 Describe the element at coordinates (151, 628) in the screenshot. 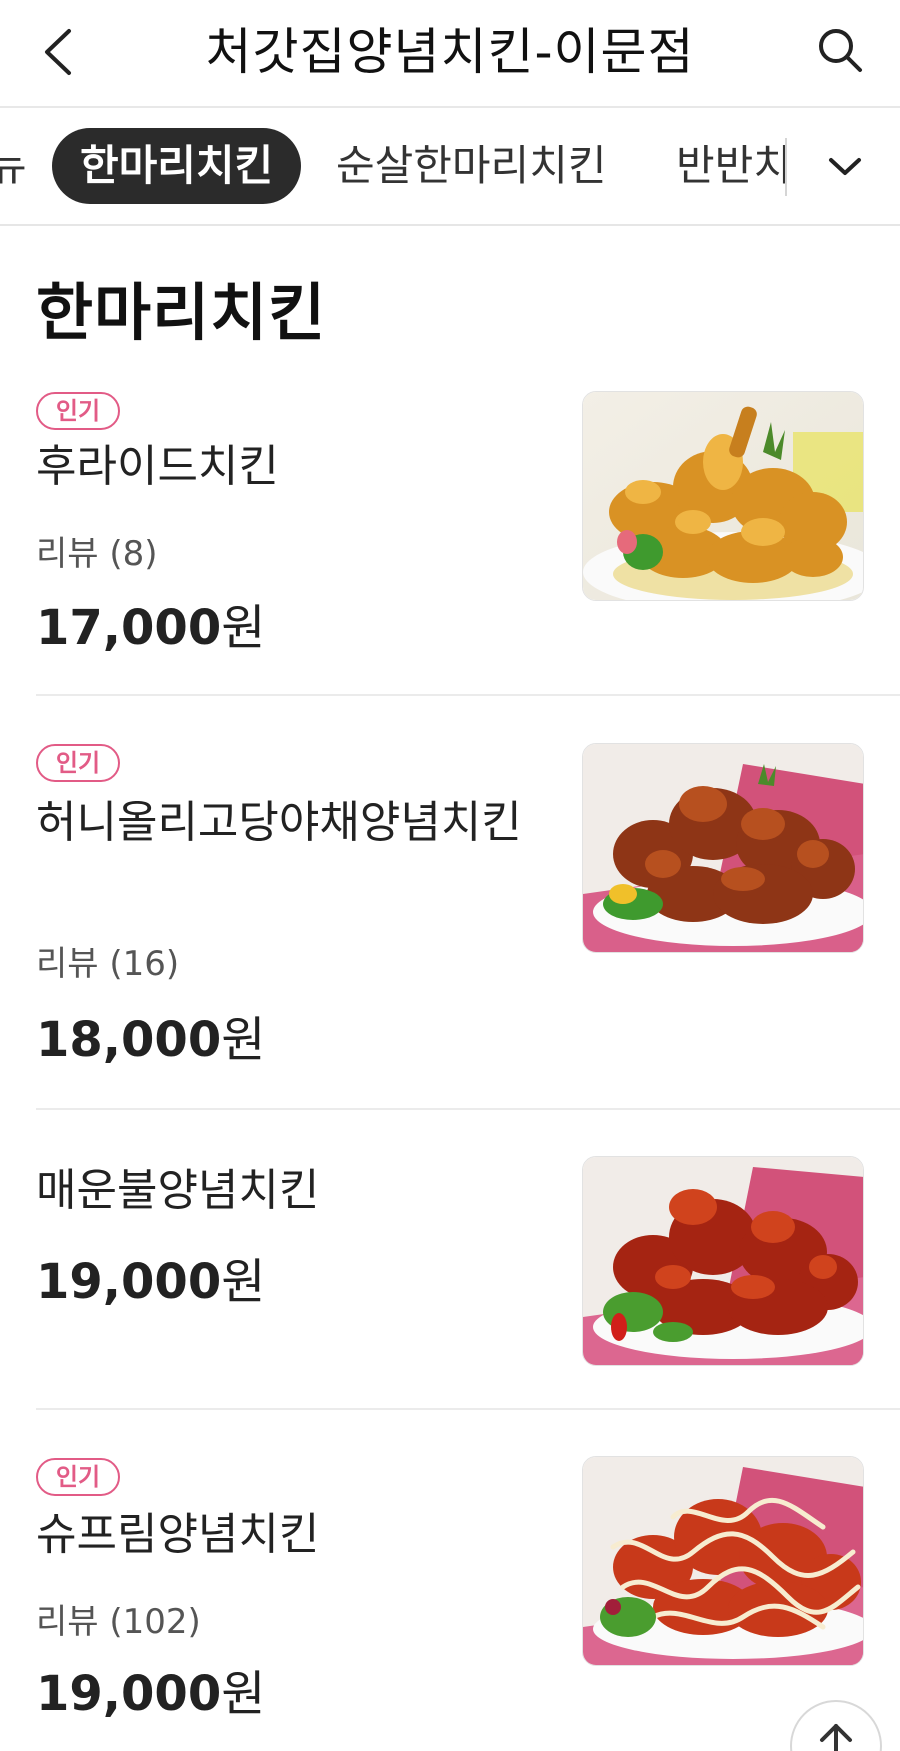

I see `menu-item-price: 17,000원` at that location.